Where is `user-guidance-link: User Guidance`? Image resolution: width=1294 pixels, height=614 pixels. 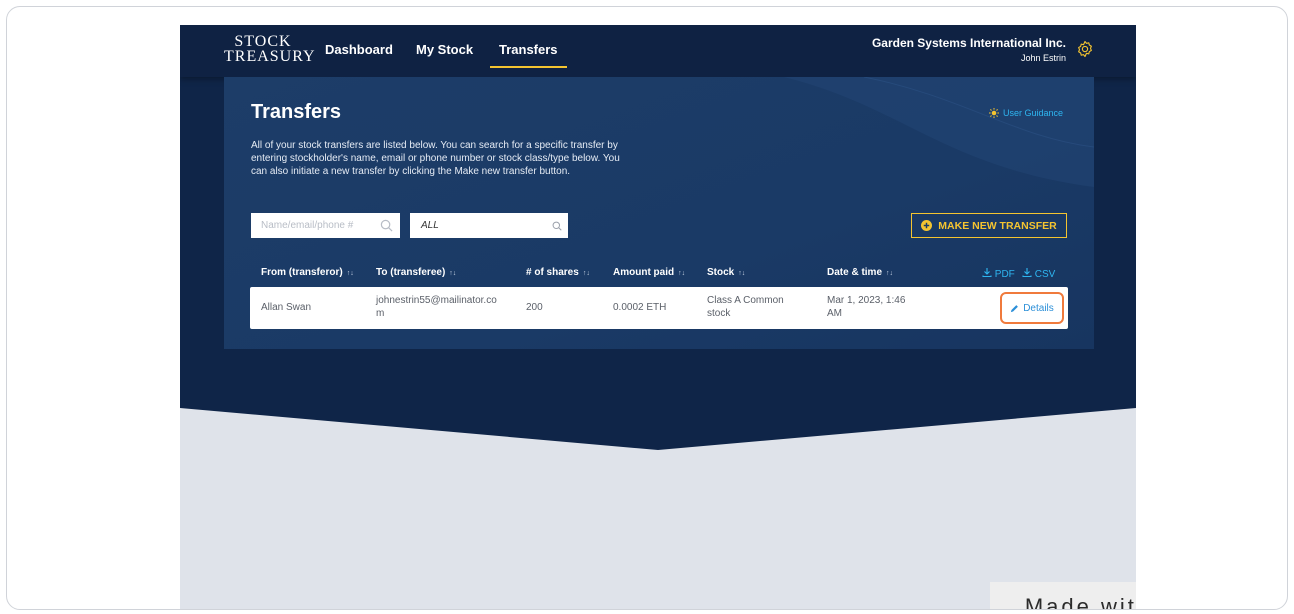
user-guidance-link: User Guidance is located at coordinates (1025, 113).